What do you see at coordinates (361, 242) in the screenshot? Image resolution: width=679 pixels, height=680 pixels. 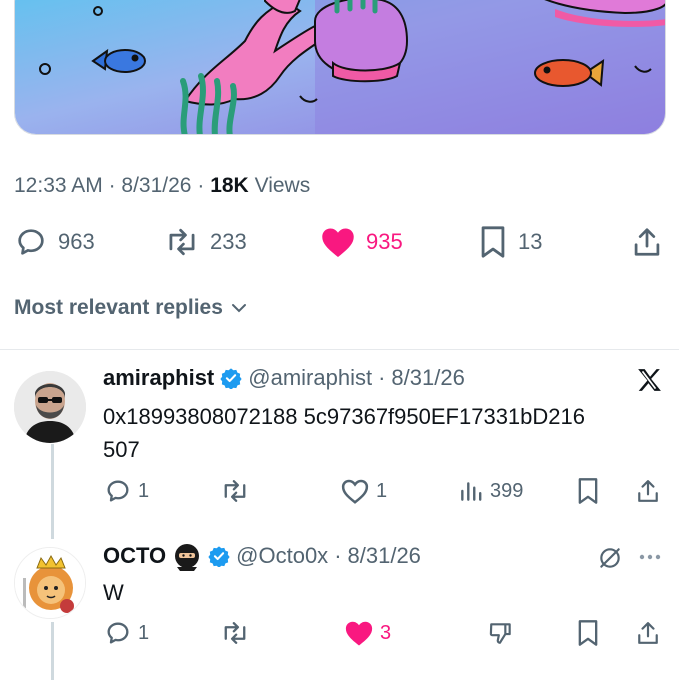 I see `like-button: 935` at bounding box center [361, 242].